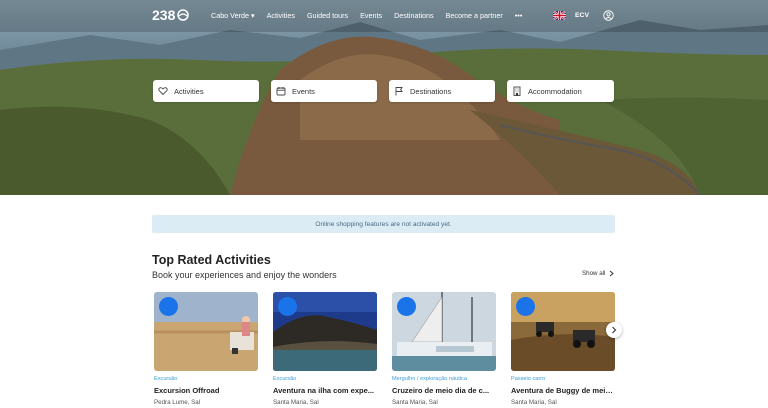 This screenshot has height=408, width=768. Describe the element at coordinates (233, 15) in the screenshot. I see `menu-item-cabo-verde: Cabo Verde ▾` at that location.